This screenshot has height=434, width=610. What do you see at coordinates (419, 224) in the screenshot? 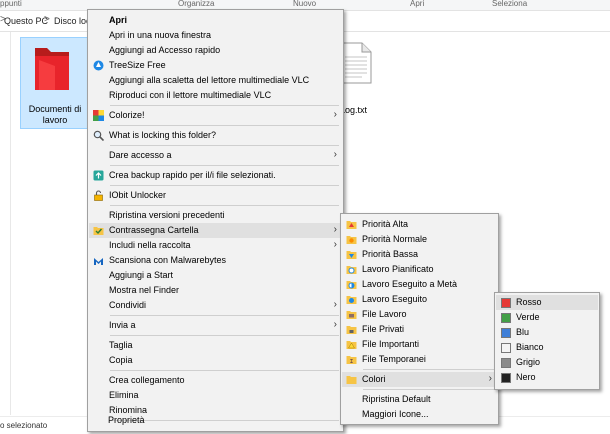
I see `menu-item-priorita-alta: Priorità Alta` at bounding box center [419, 224].